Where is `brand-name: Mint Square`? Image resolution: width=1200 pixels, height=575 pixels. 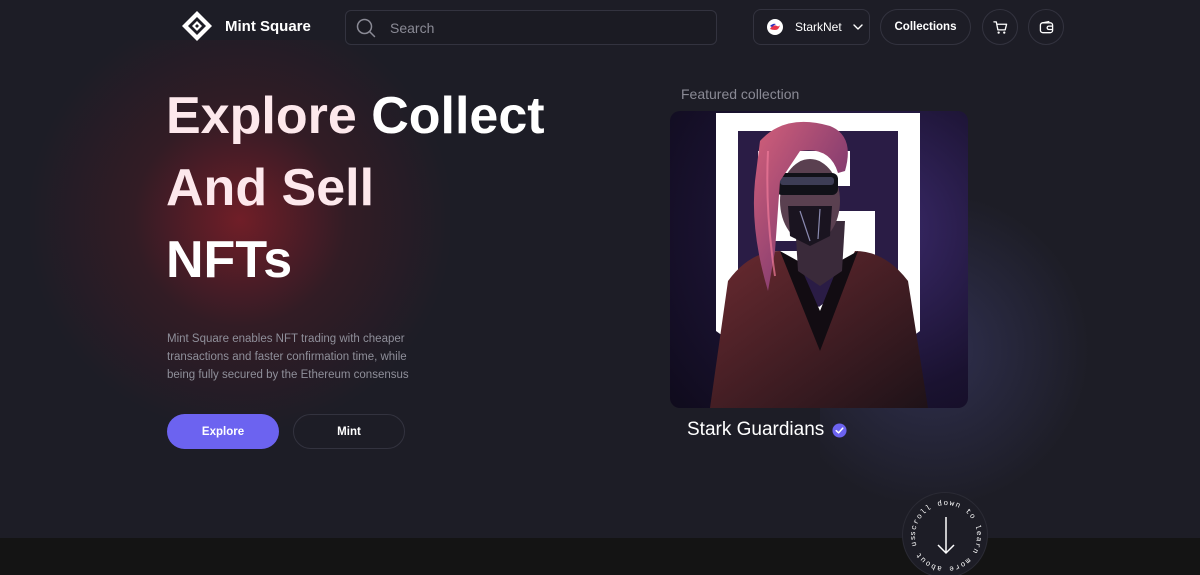
brand-name: Mint Square is located at coordinates (268, 26).